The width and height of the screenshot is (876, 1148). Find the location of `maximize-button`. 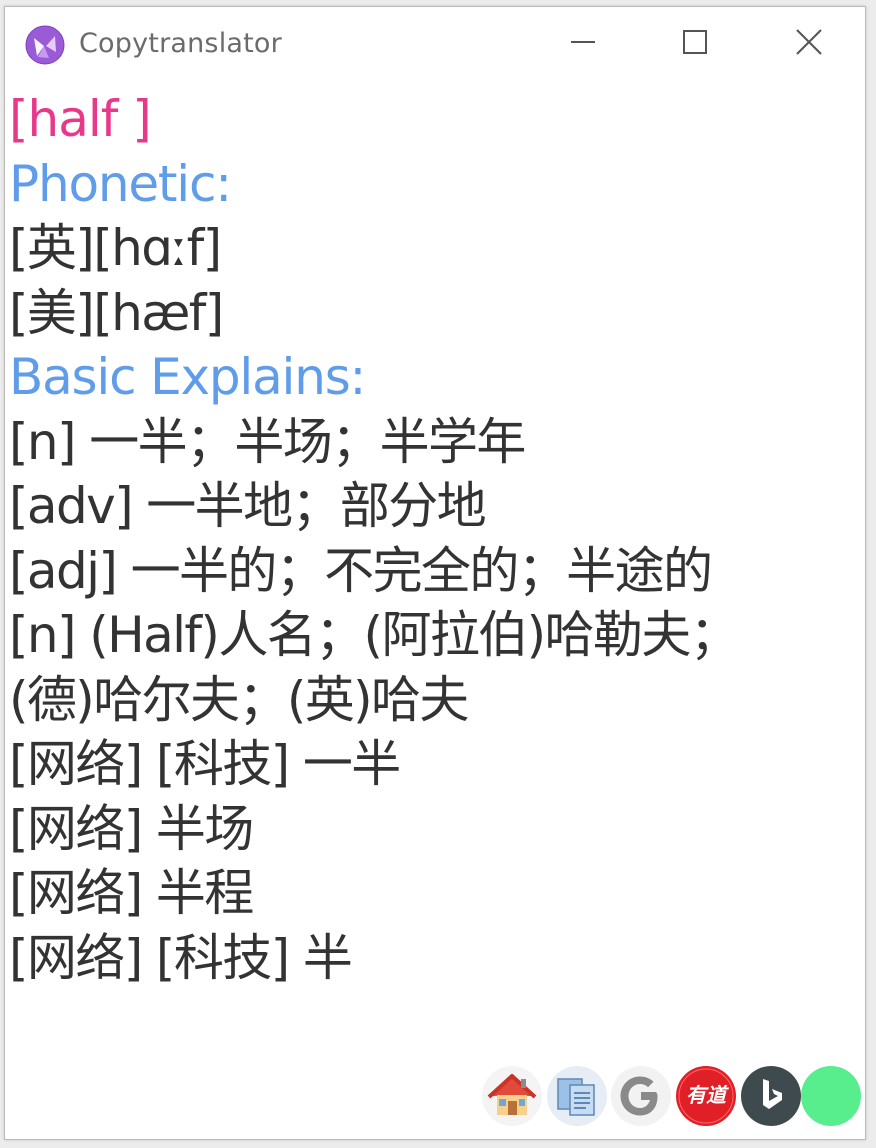

maximize-button is located at coordinates (695, 44).